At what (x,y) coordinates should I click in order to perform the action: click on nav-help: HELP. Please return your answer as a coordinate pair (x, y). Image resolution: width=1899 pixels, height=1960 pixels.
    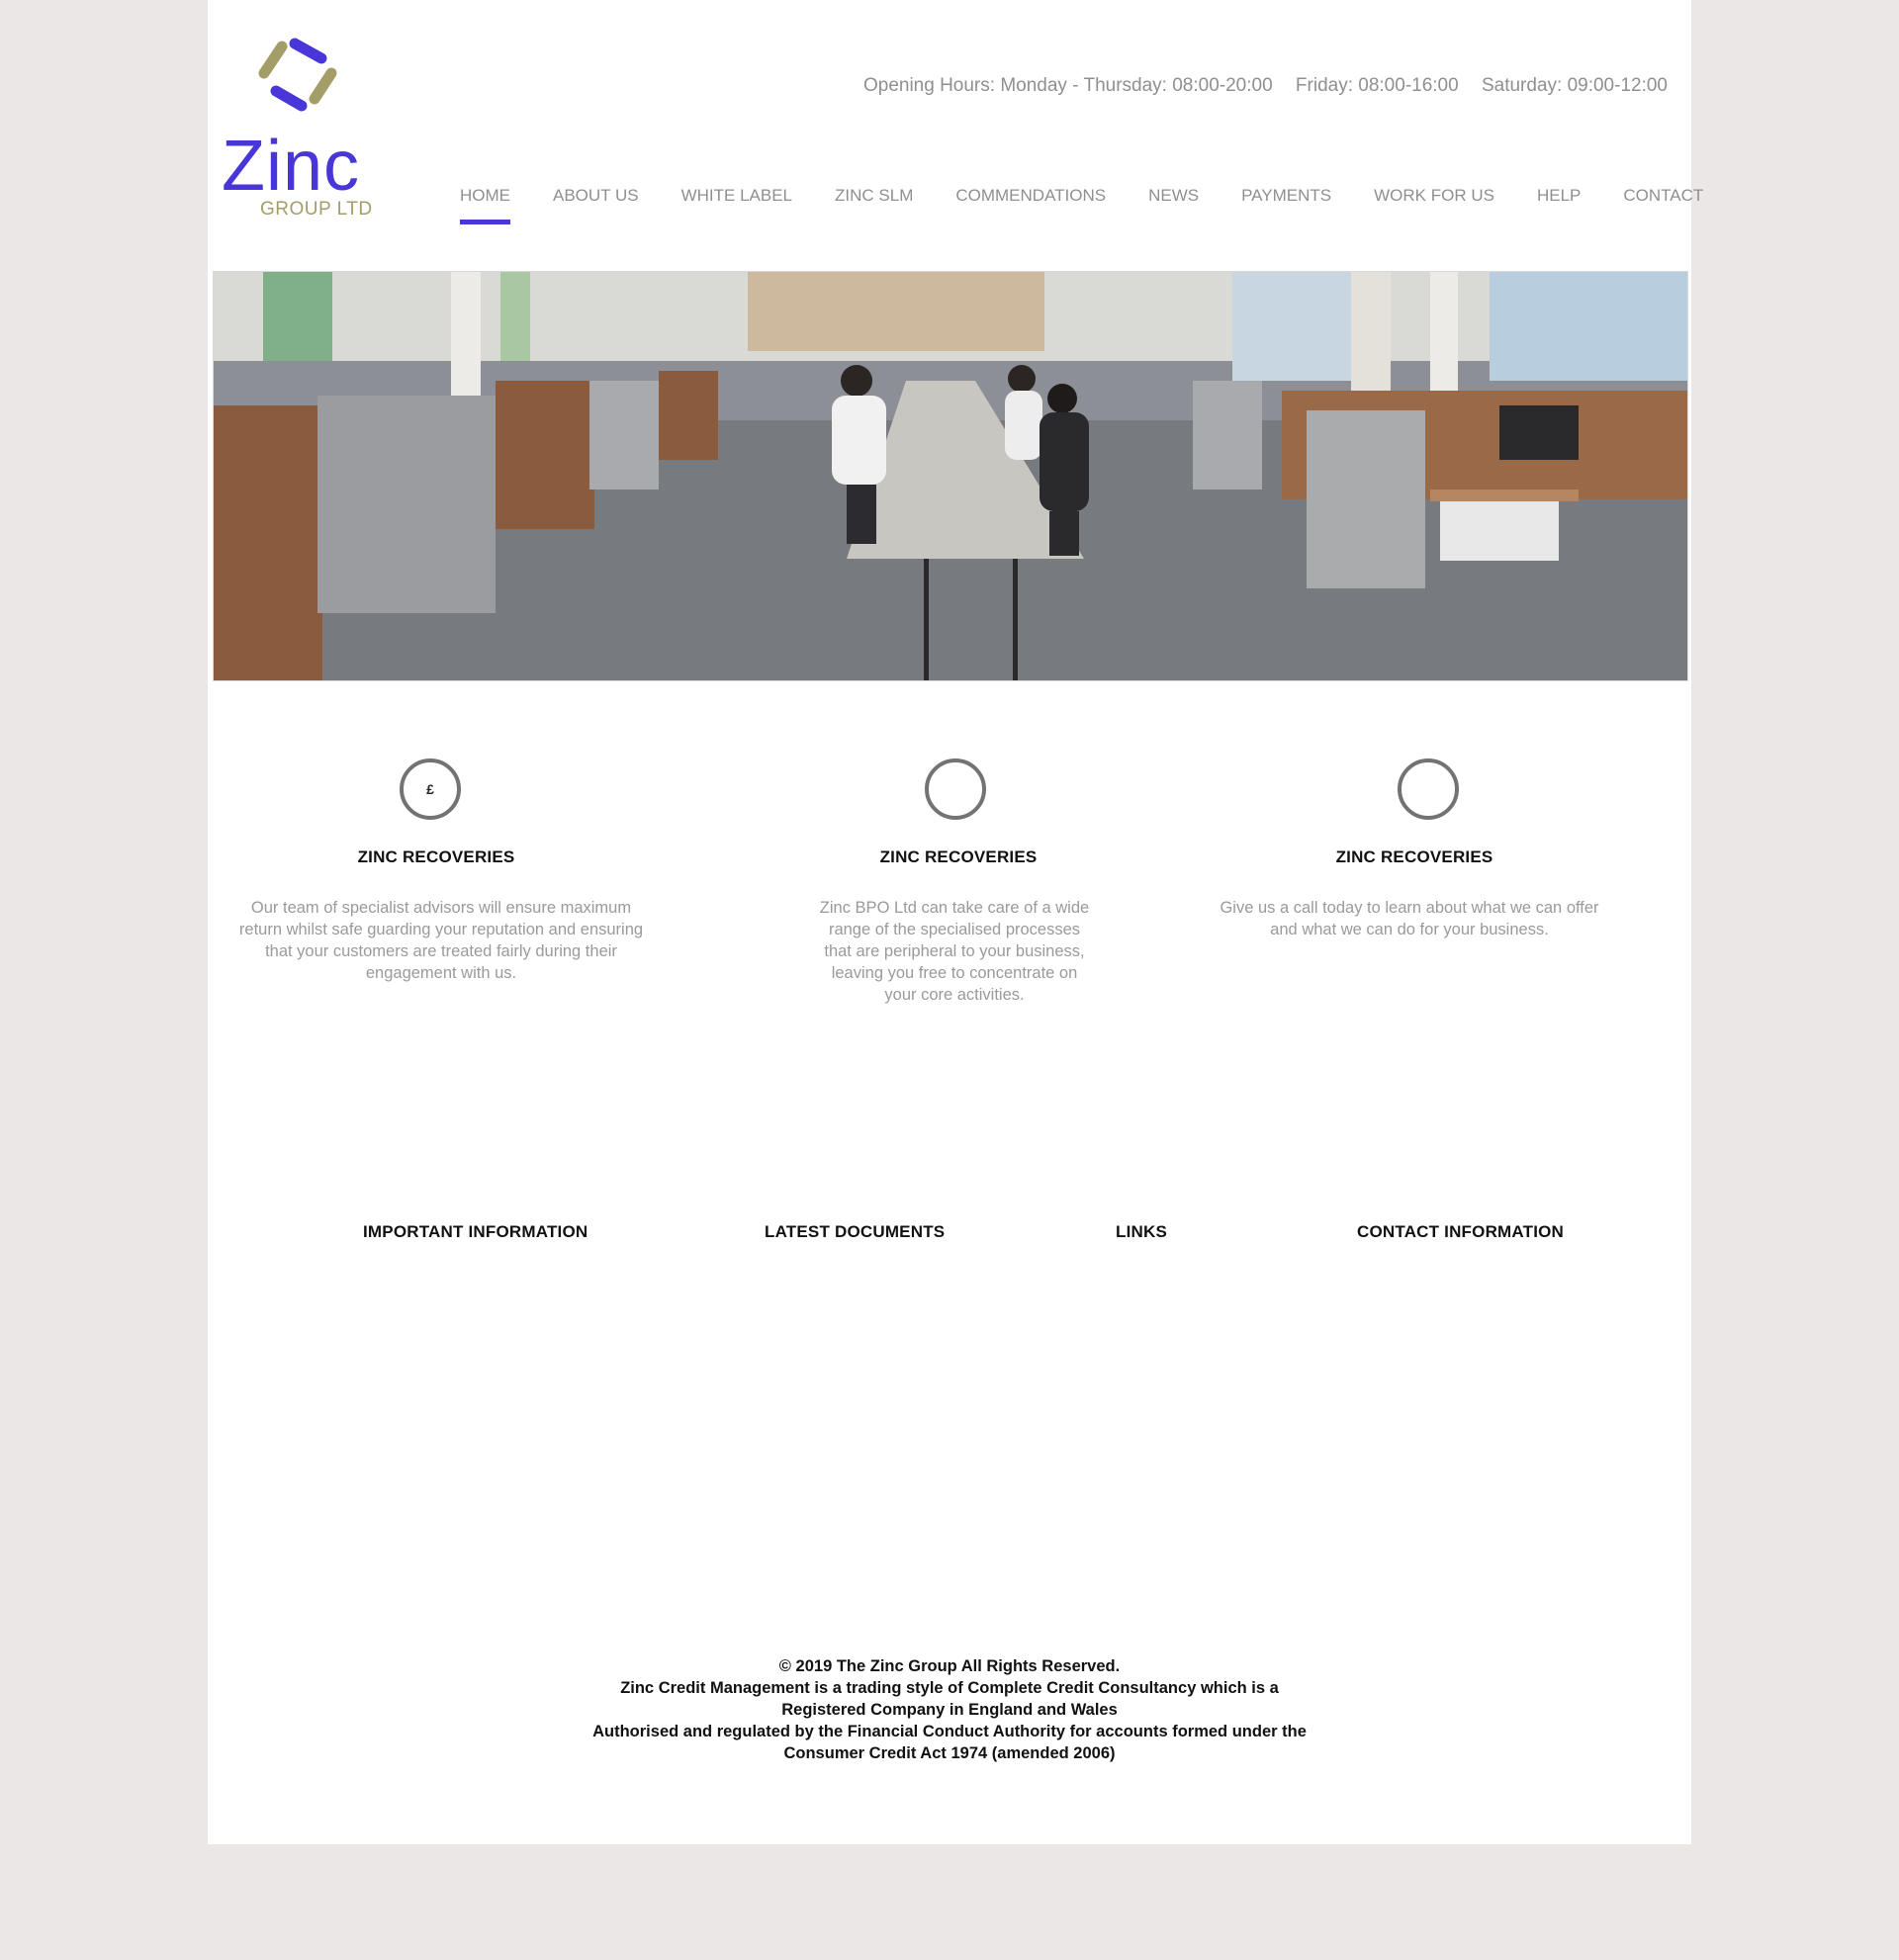
    Looking at the image, I should click on (1559, 205).